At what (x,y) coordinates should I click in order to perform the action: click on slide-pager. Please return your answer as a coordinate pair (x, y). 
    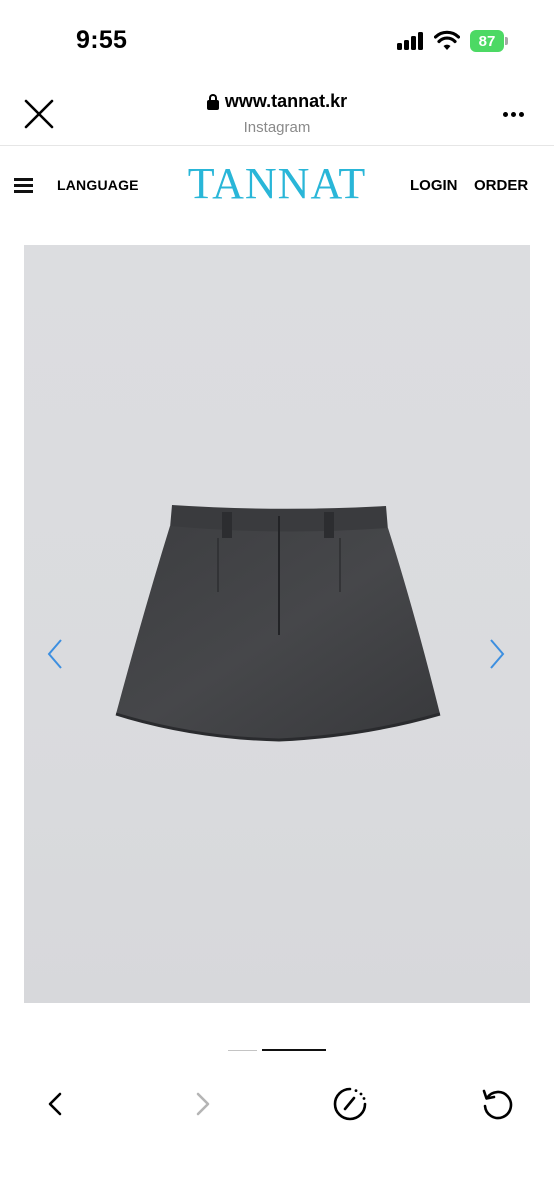
    Looking at the image, I should click on (277, 1050).